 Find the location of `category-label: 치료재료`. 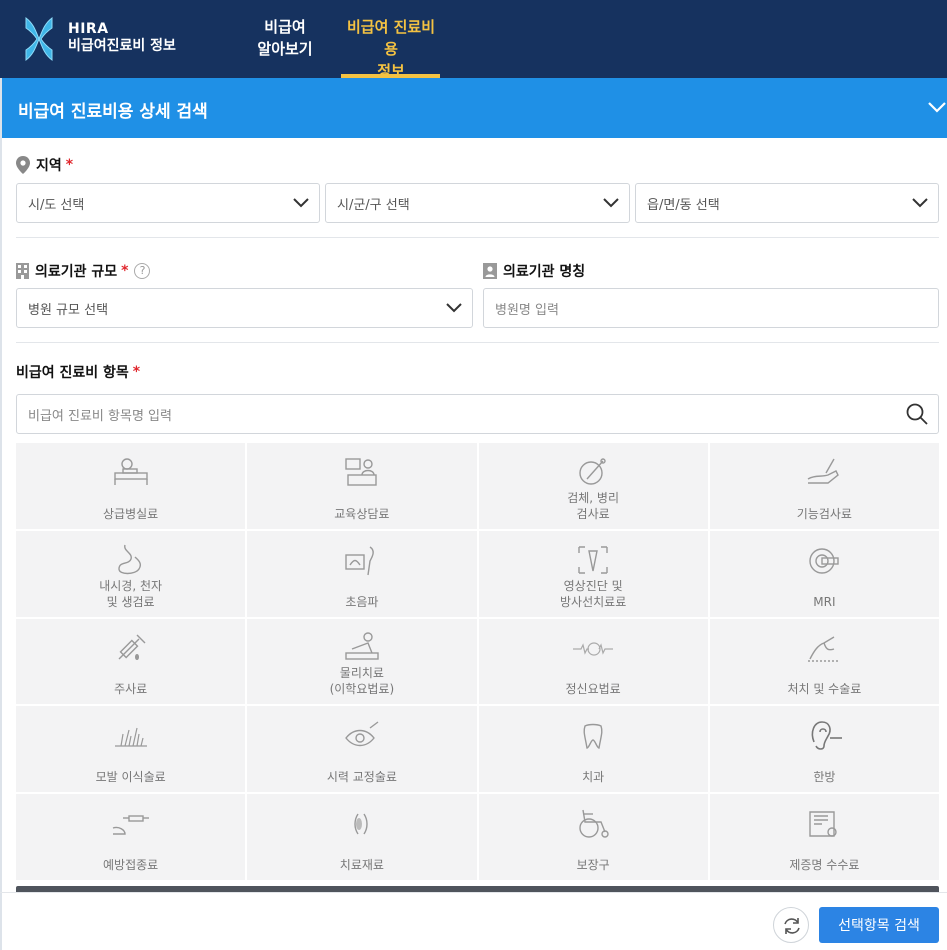

category-label: 치료재료 is located at coordinates (361, 865).